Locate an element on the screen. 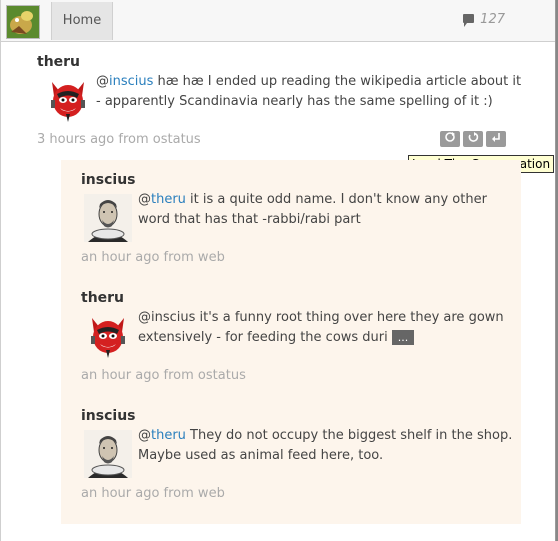 The width and height of the screenshot is (558, 541). conversation-meta: an hour ago from ostatus is located at coordinates (163, 375).